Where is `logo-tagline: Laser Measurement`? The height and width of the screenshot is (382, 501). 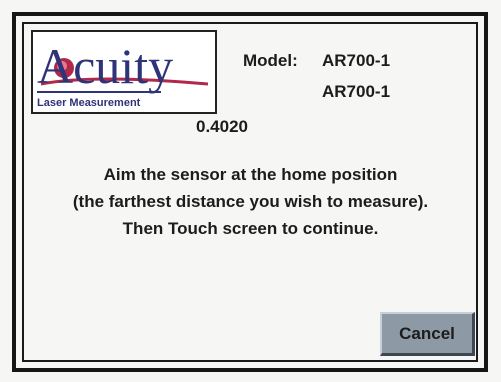
logo-tagline: Laser Measurement is located at coordinates (89, 103).